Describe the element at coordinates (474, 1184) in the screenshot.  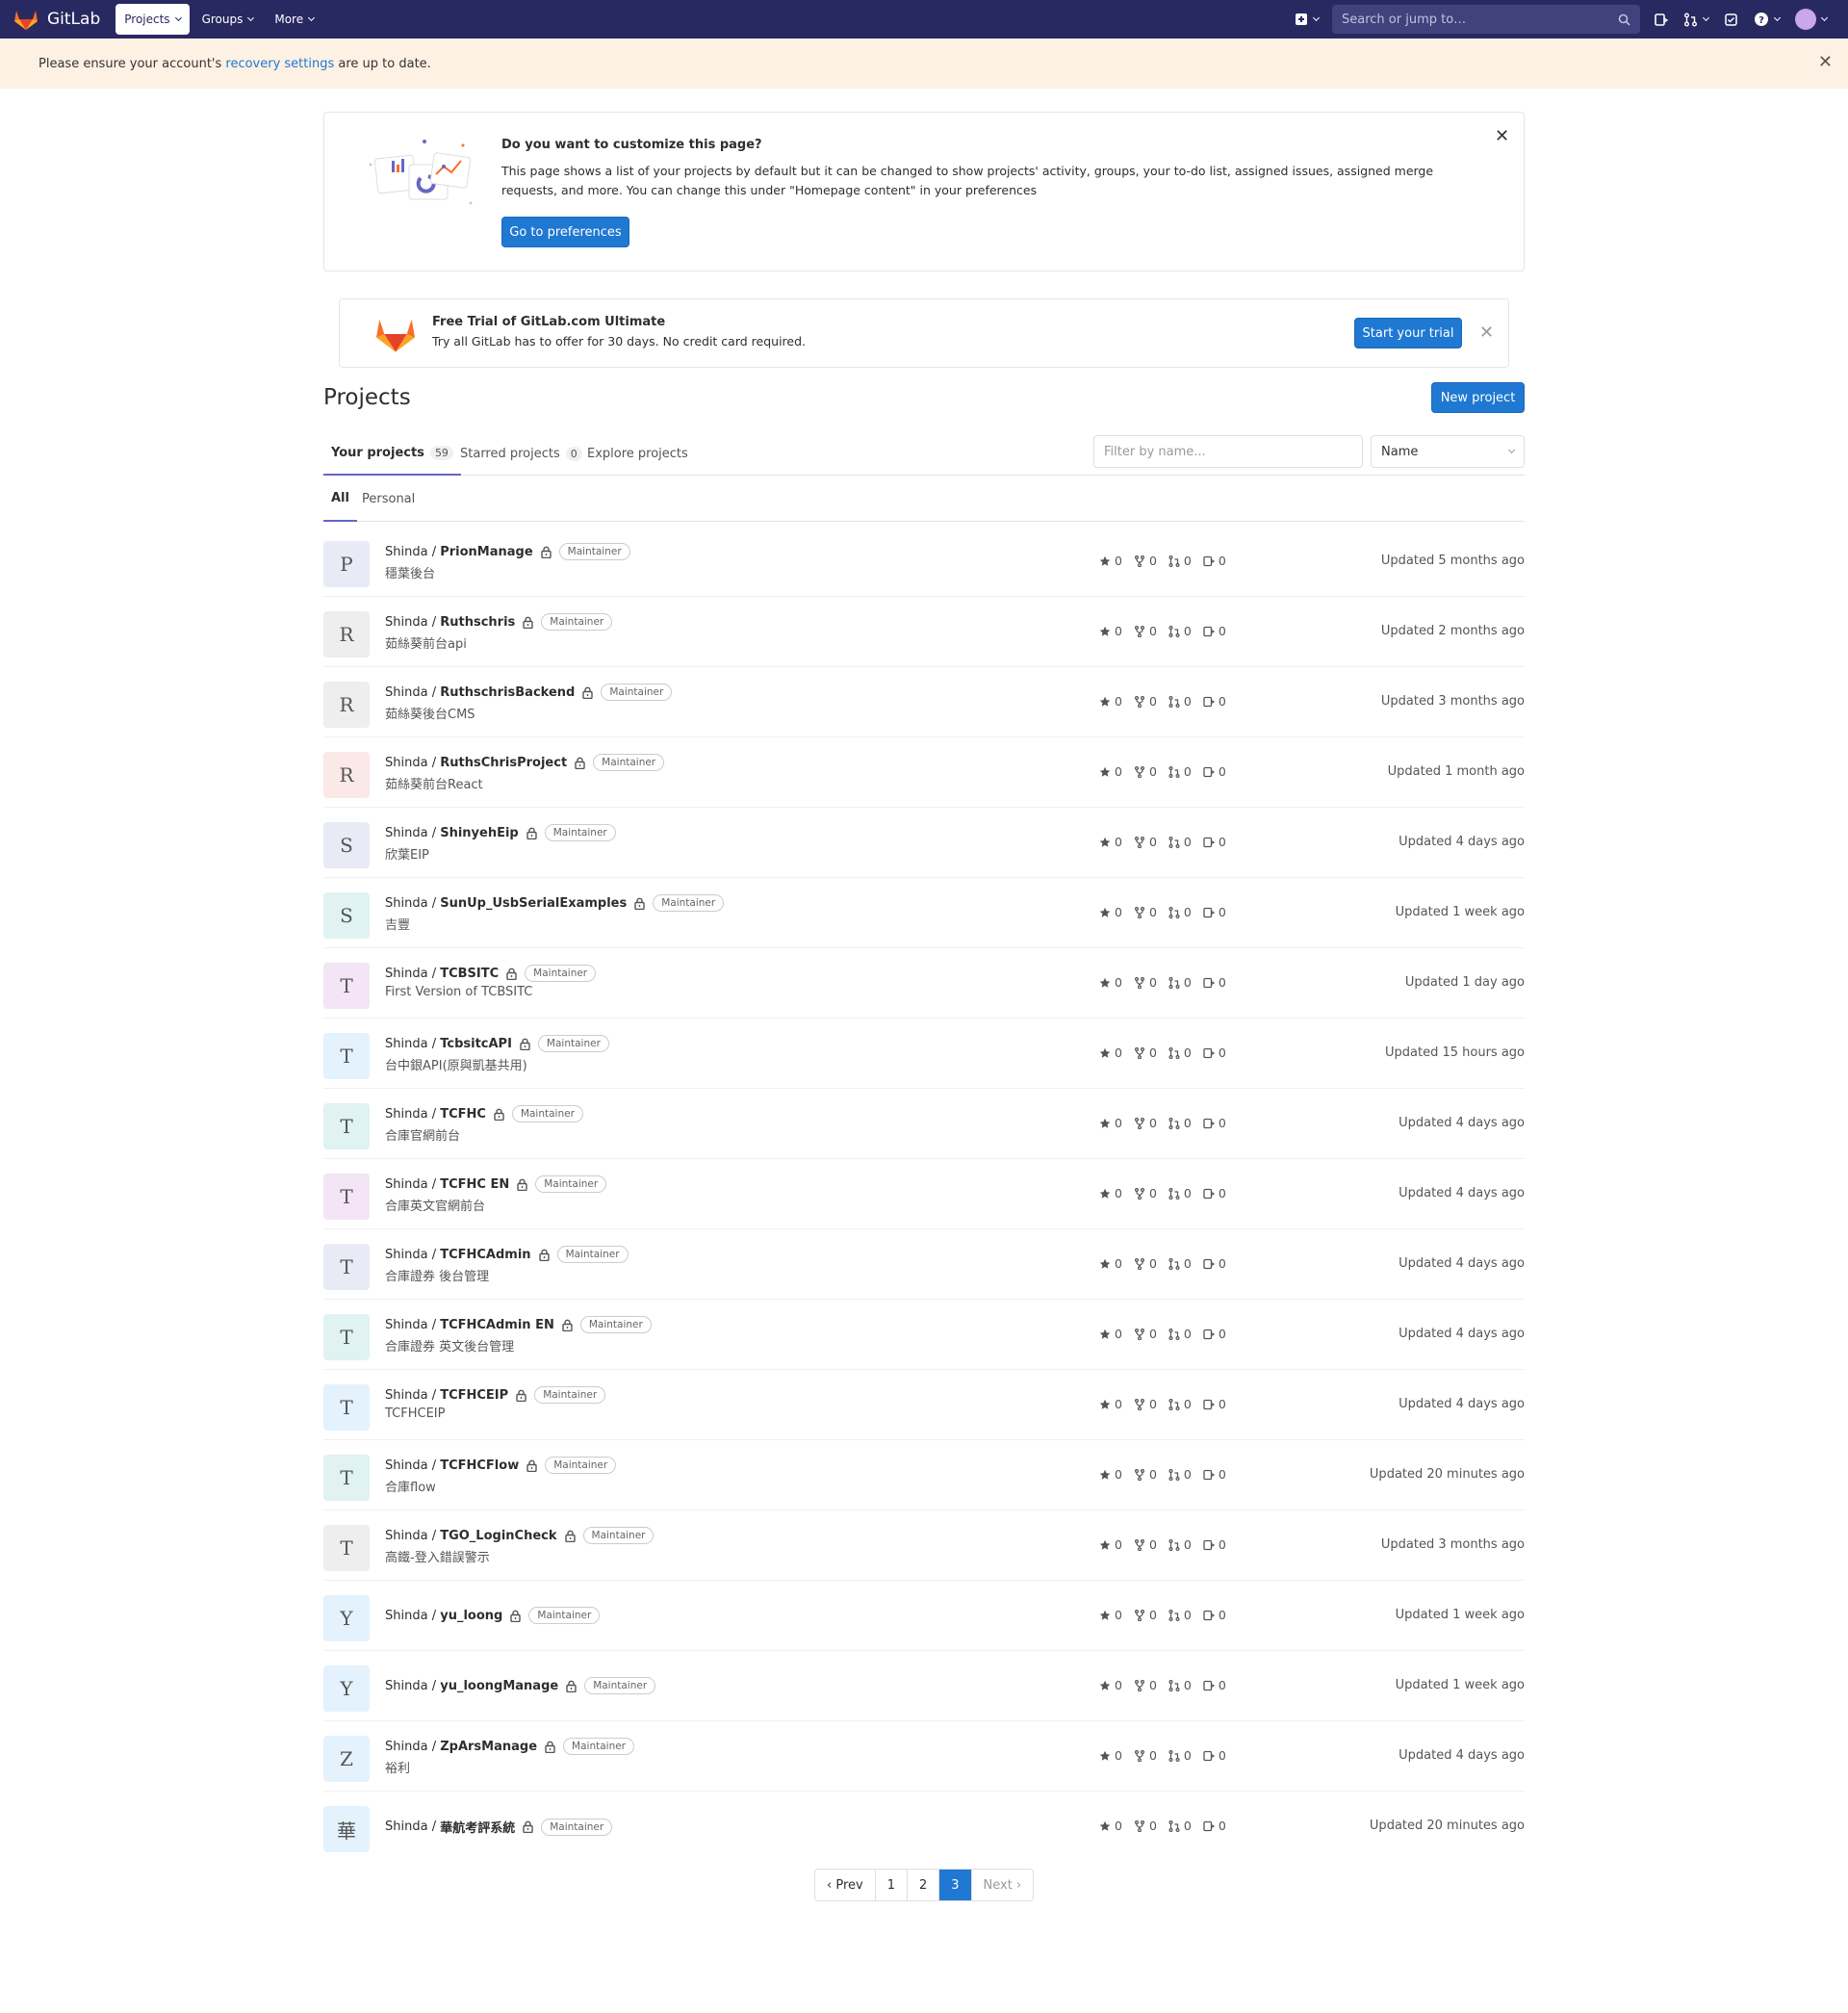
I see `project-name-link: TCFHC EN` at that location.